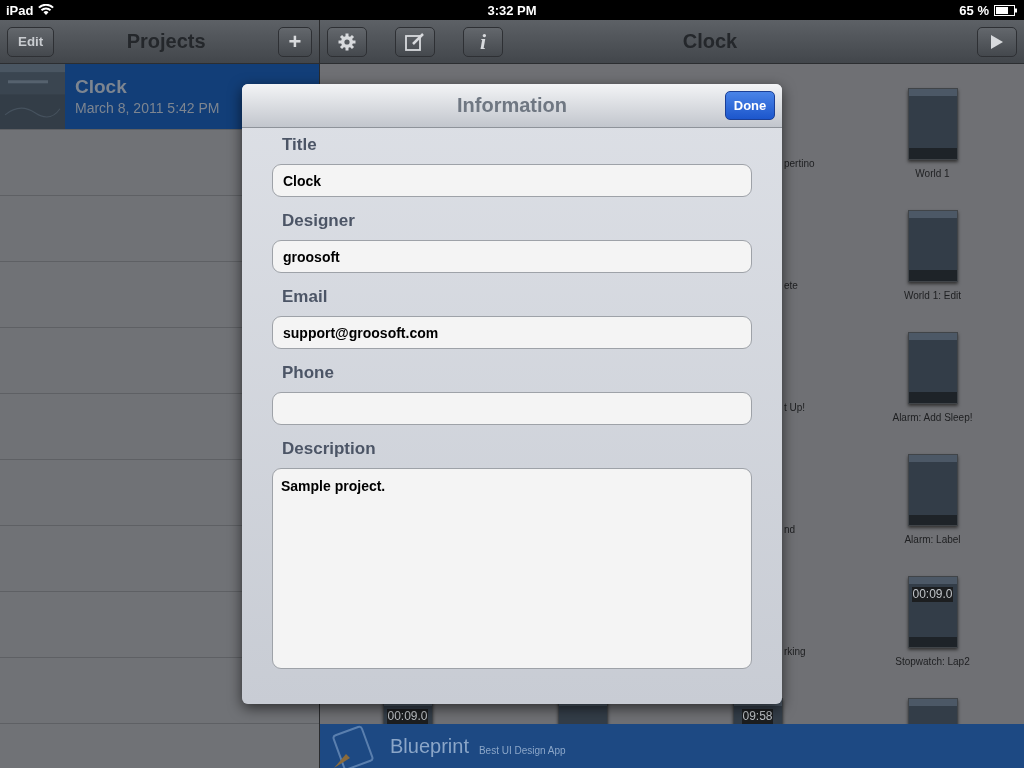 This screenshot has height=768, width=1024. Describe the element at coordinates (319, 221) in the screenshot. I see `field-label: Designer` at that location.